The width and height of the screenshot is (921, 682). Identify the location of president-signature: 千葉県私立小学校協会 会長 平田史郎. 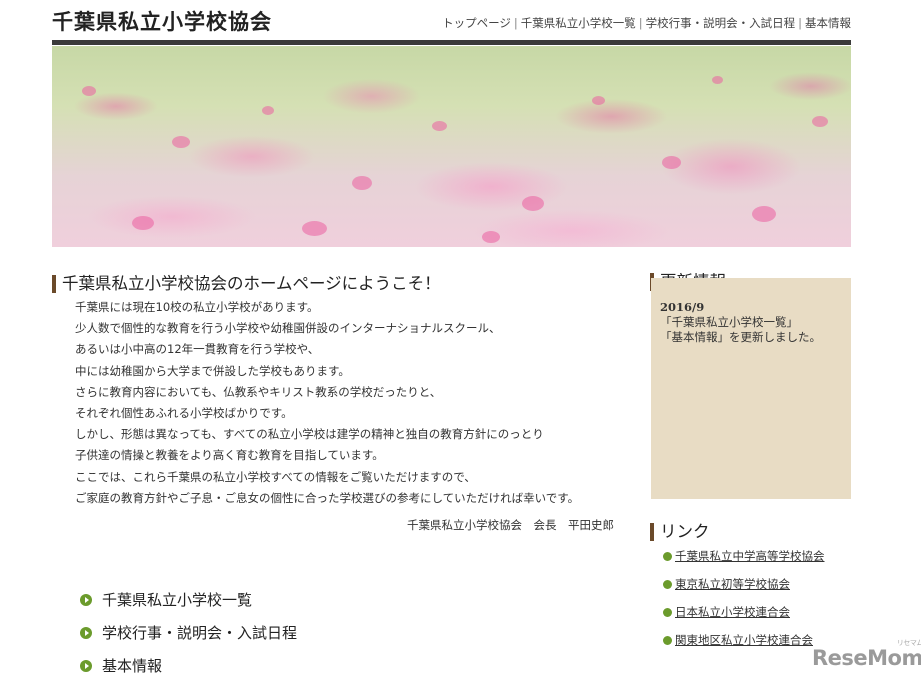
(510, 525).